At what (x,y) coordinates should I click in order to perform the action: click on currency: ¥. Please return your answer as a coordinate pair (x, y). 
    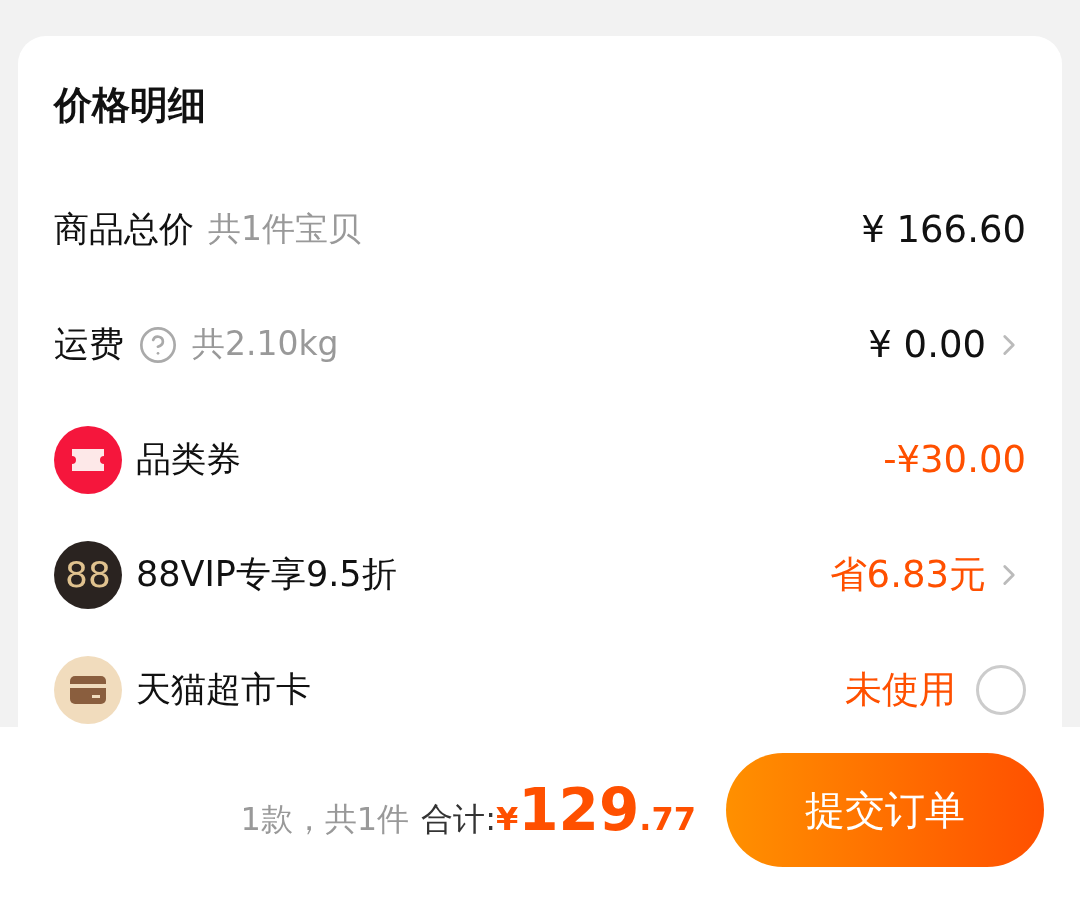
    Looking at the image, I should click on (507, 819).